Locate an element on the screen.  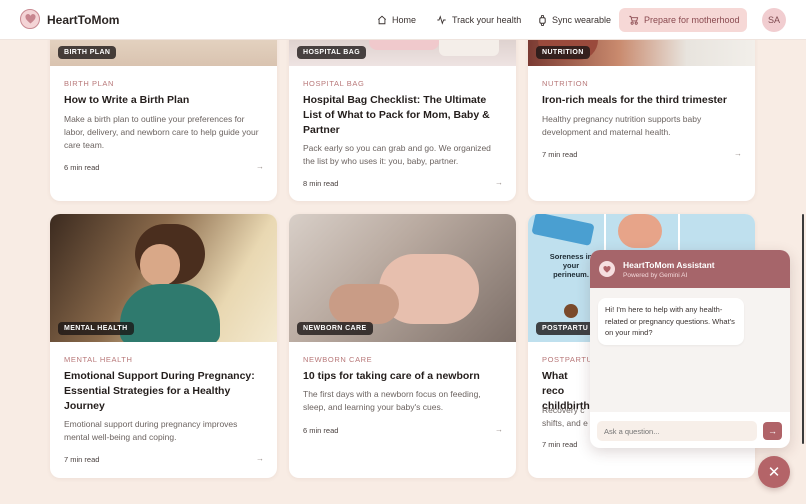
nav-home-label: Home is located at coordinates (404, 20).